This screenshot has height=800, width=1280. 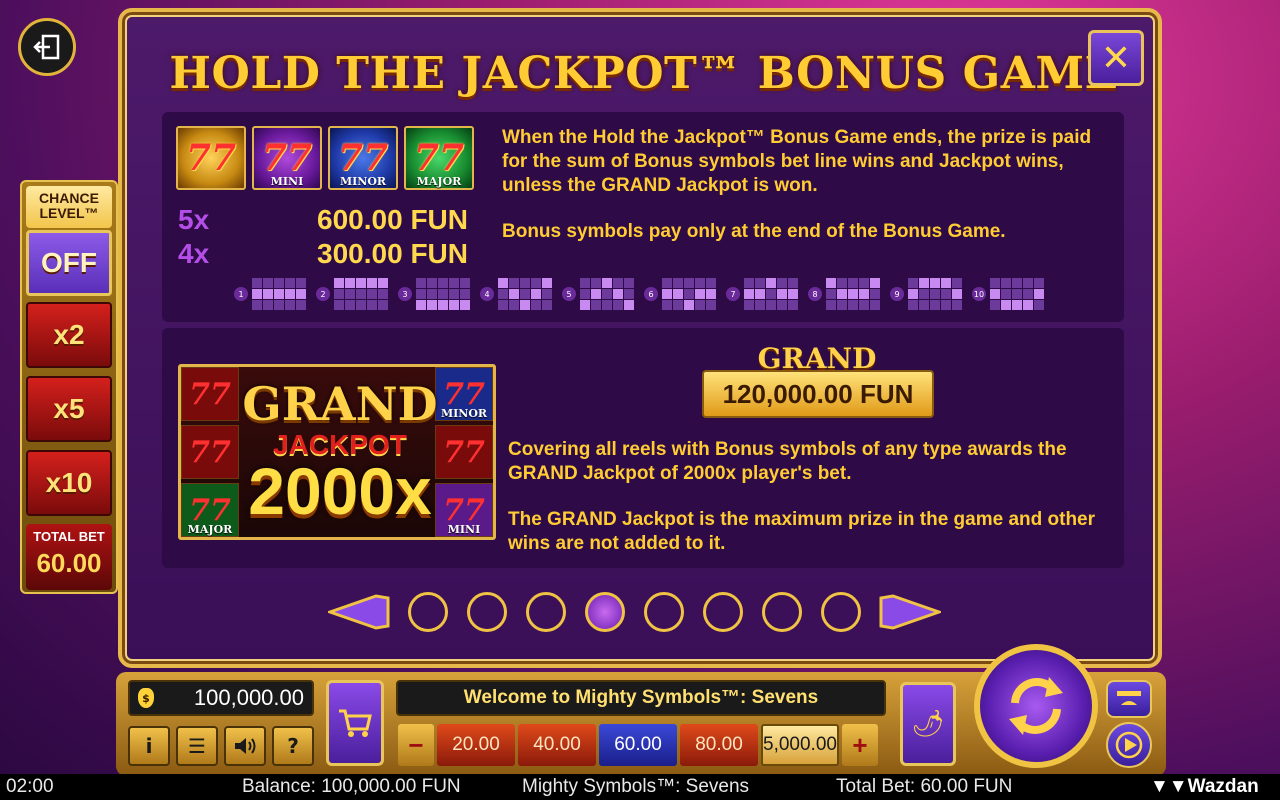 I want to click on status-total-bet: Total Bet: 60.00 FUN, so click(x=924, y=786).